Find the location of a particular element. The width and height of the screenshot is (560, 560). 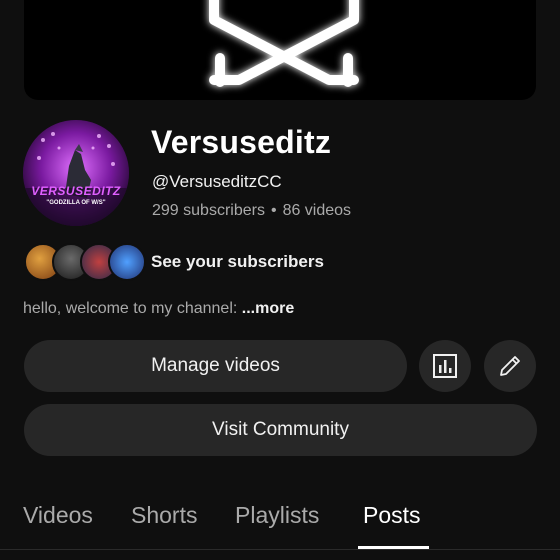

edit-button is located at coordinates (510, 366).